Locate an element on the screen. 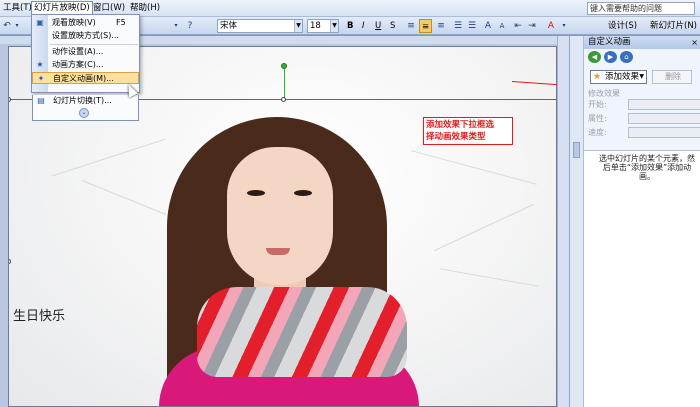 This screenshot has width=700, height=407. rotate-handle-stem is located at coordinates (284, 84).